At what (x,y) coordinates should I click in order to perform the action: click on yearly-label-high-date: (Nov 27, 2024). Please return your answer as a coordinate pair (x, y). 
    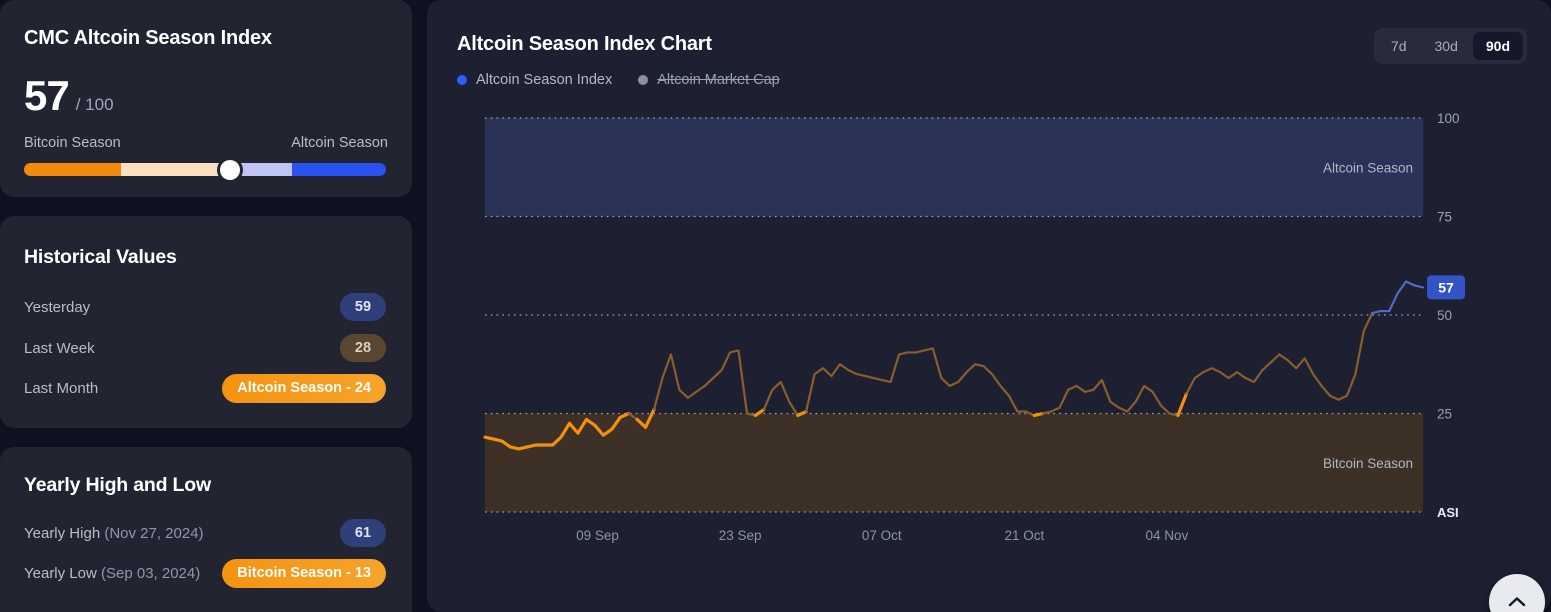
    Looking at the image, I should click on (154, 533).